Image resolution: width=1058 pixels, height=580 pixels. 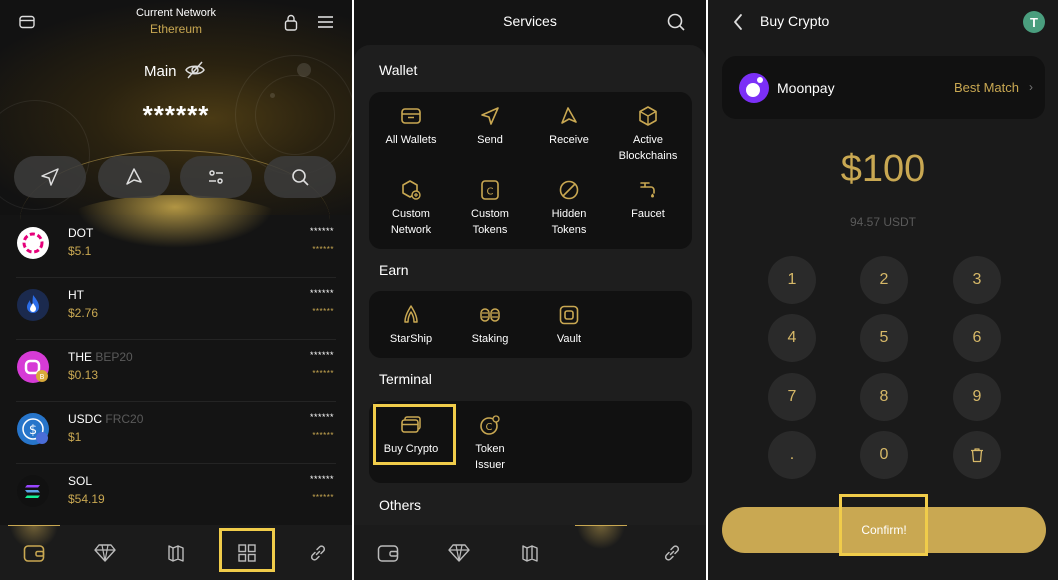 I want to click on keypad-key-7: 7, so click(x=792, y=397).